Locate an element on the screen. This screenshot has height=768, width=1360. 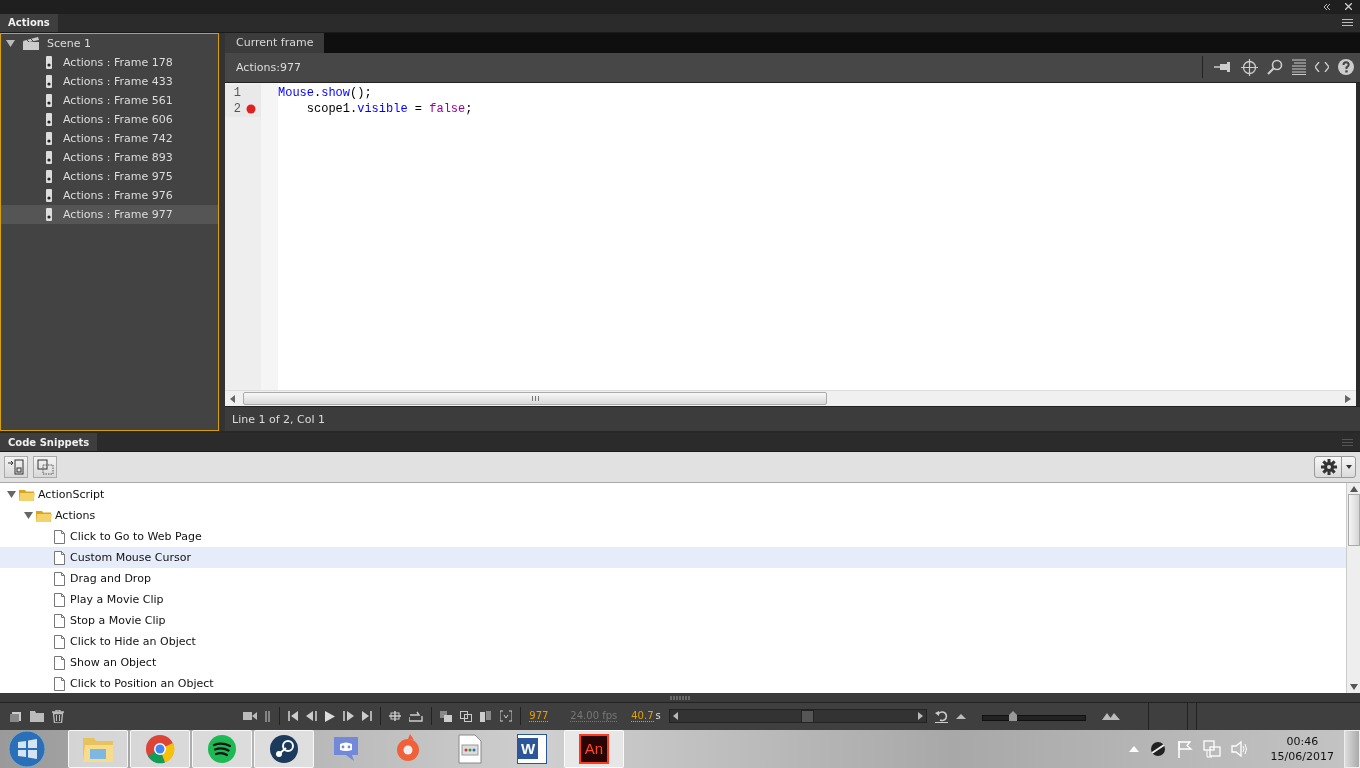
menu-icon is located at coordinates (1347, 23).